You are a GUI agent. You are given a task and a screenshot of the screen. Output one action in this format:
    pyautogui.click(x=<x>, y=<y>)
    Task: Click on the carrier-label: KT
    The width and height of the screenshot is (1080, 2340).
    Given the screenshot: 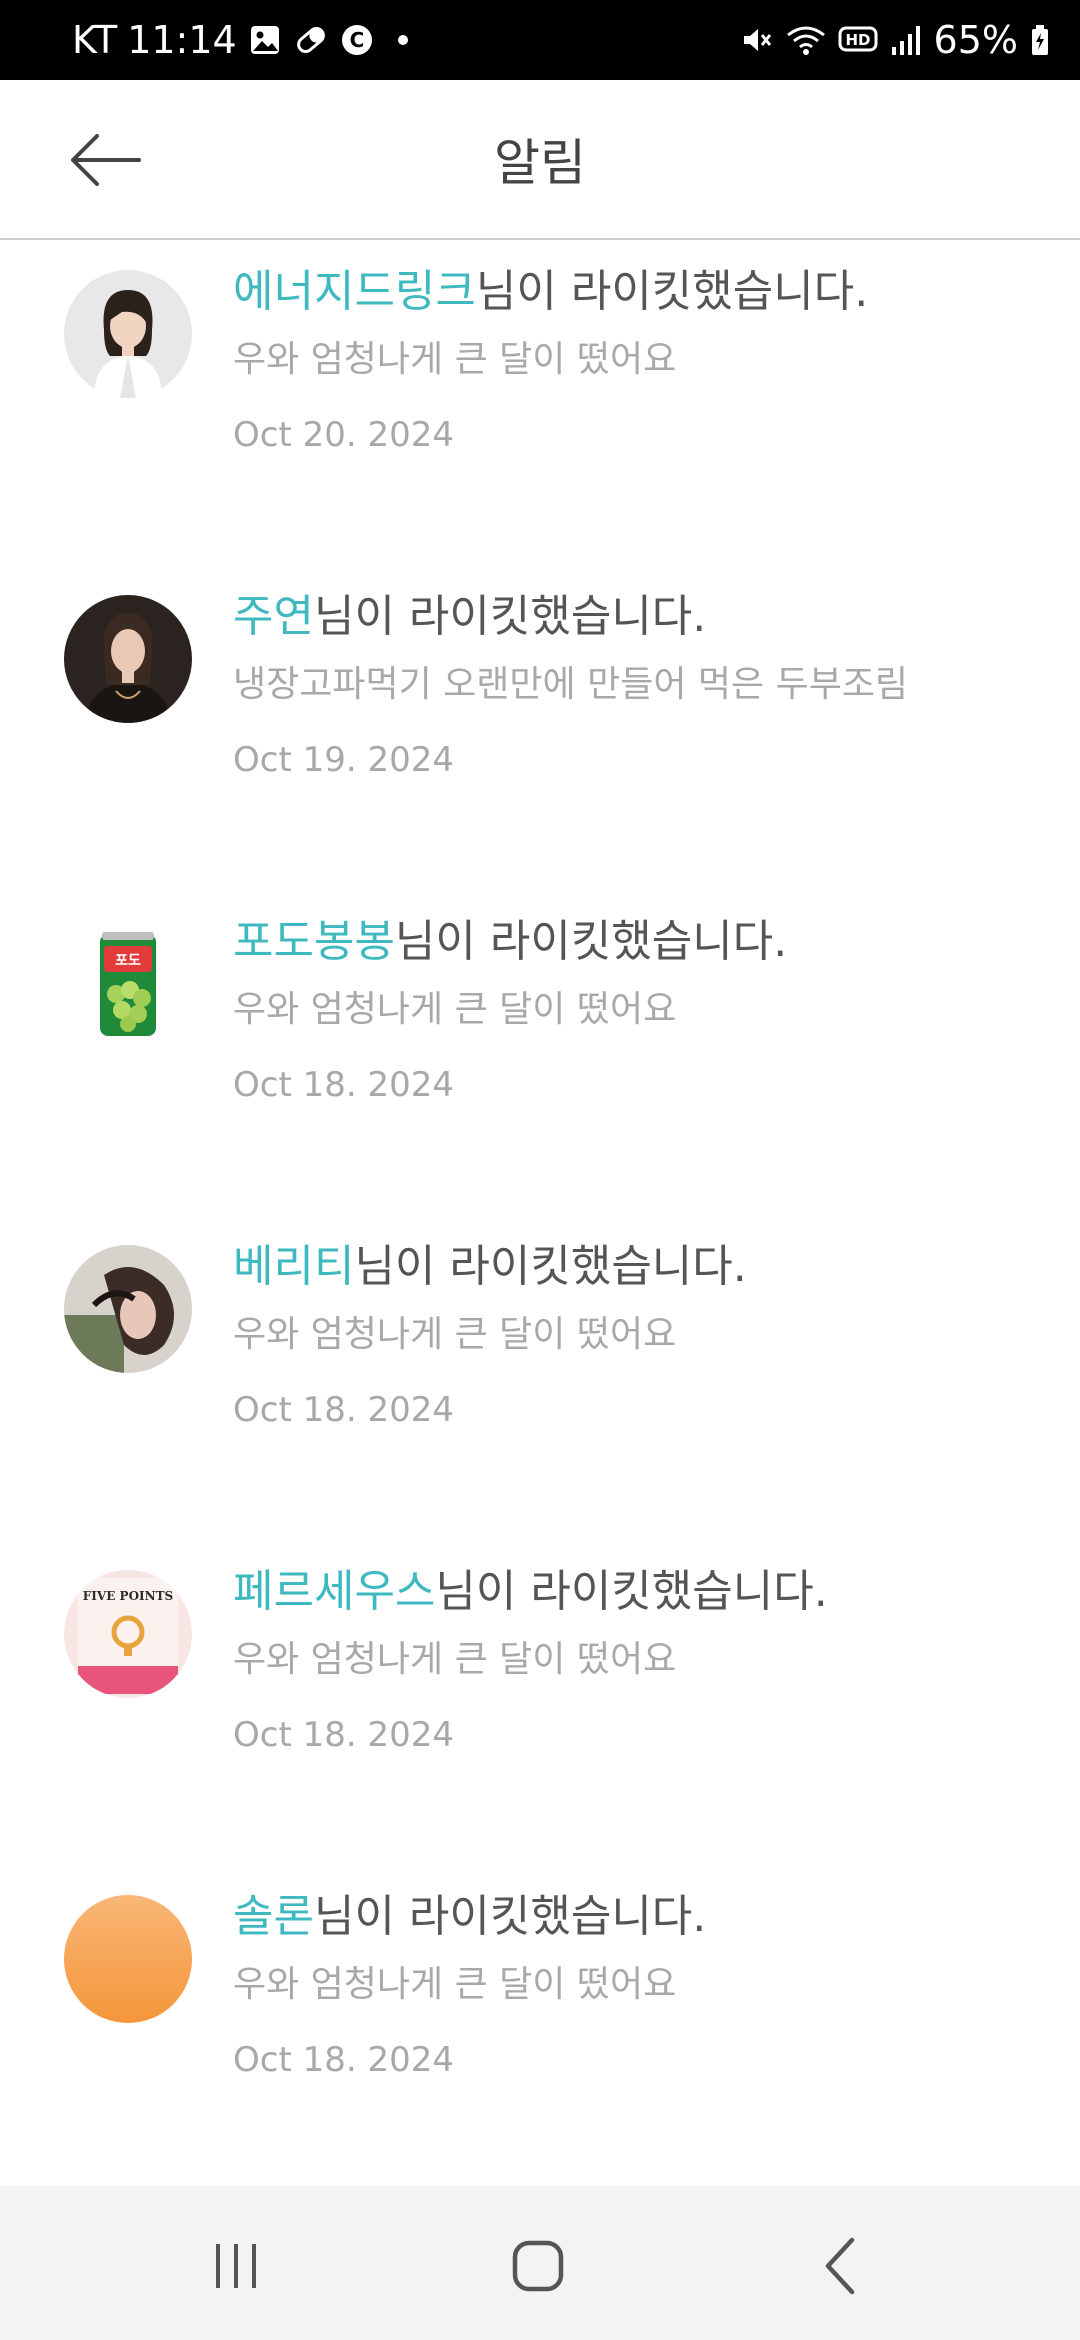 What is the action you would take?
    pyautogui.click(x=95, y=40)
    